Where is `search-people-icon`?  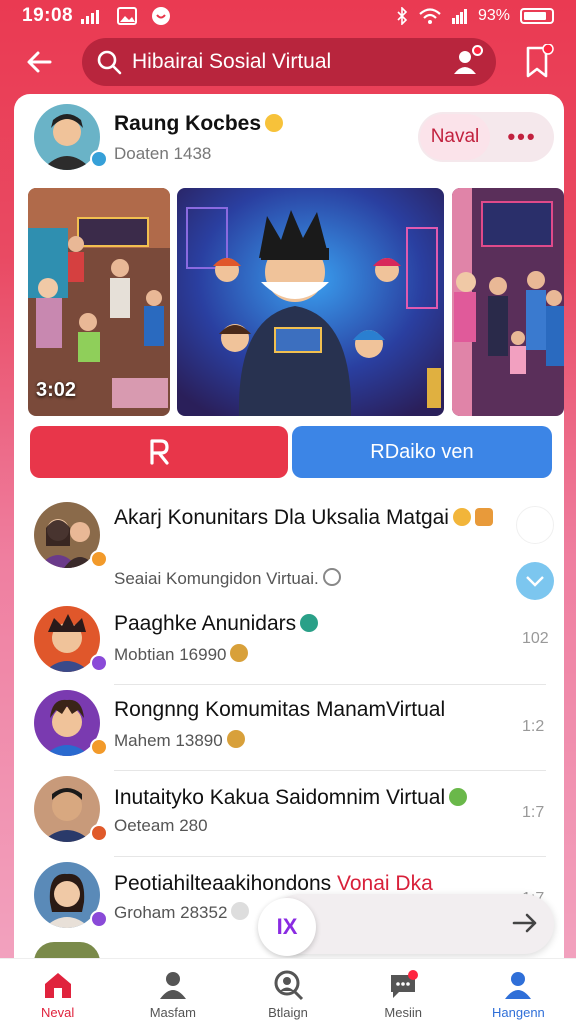
search-people-icon is located at coordinates (289, 985).